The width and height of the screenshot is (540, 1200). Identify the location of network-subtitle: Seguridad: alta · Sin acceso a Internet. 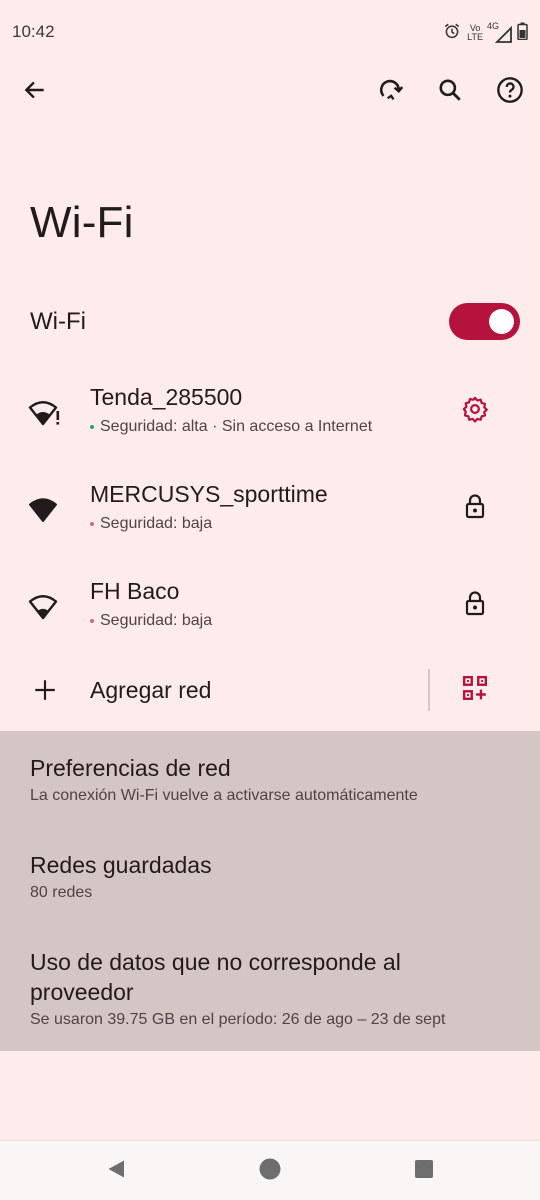
(231, 427).